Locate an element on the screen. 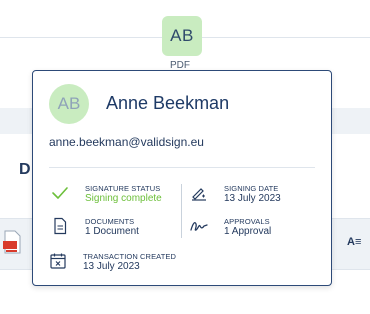 This screenshot has width=370, height=314. calendar-icon is located at coordinates (58, 261).